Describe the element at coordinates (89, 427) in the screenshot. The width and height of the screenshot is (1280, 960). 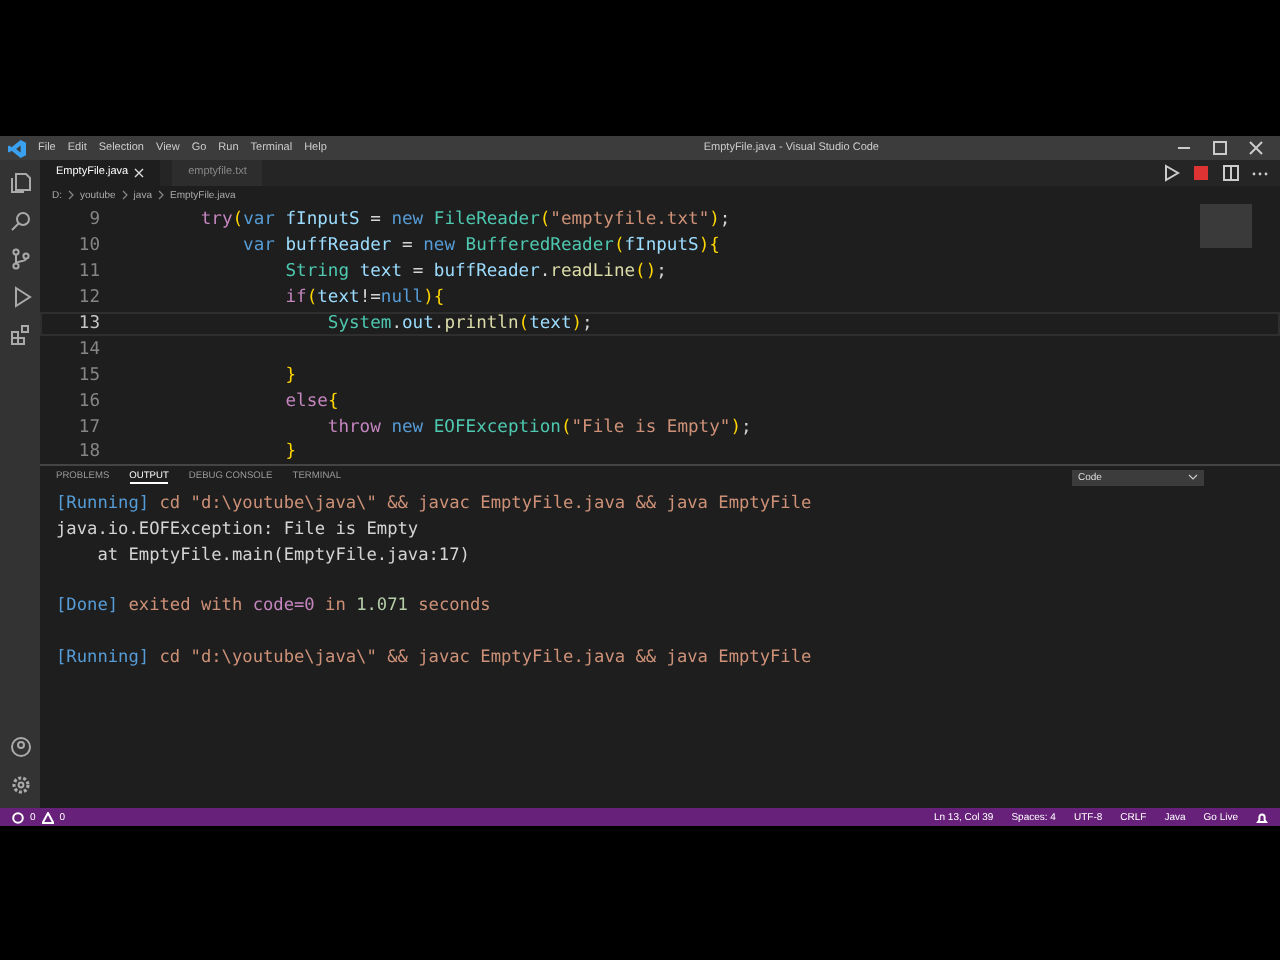
I see `line-number: 17` at that location.